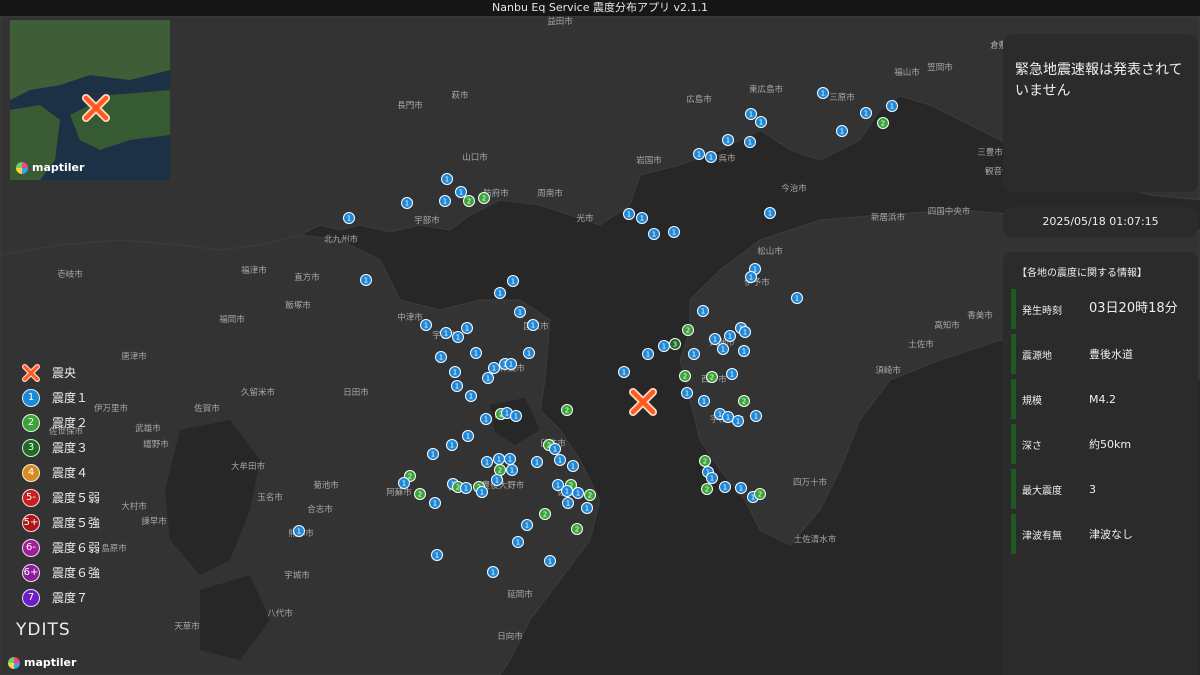 This screenshot has width=1200, height=675. Describe the element at coordinates (42, 662) in the screenshot. I see `map-attribution: maptiler` at that location.